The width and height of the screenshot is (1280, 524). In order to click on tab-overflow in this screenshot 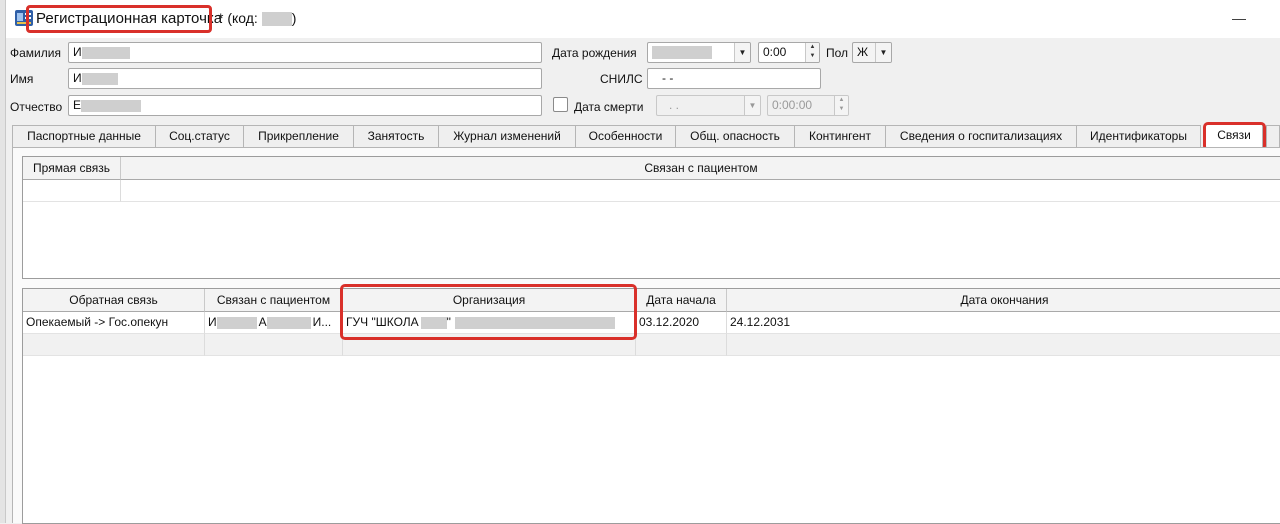, I will do `click(1273, 136)`.